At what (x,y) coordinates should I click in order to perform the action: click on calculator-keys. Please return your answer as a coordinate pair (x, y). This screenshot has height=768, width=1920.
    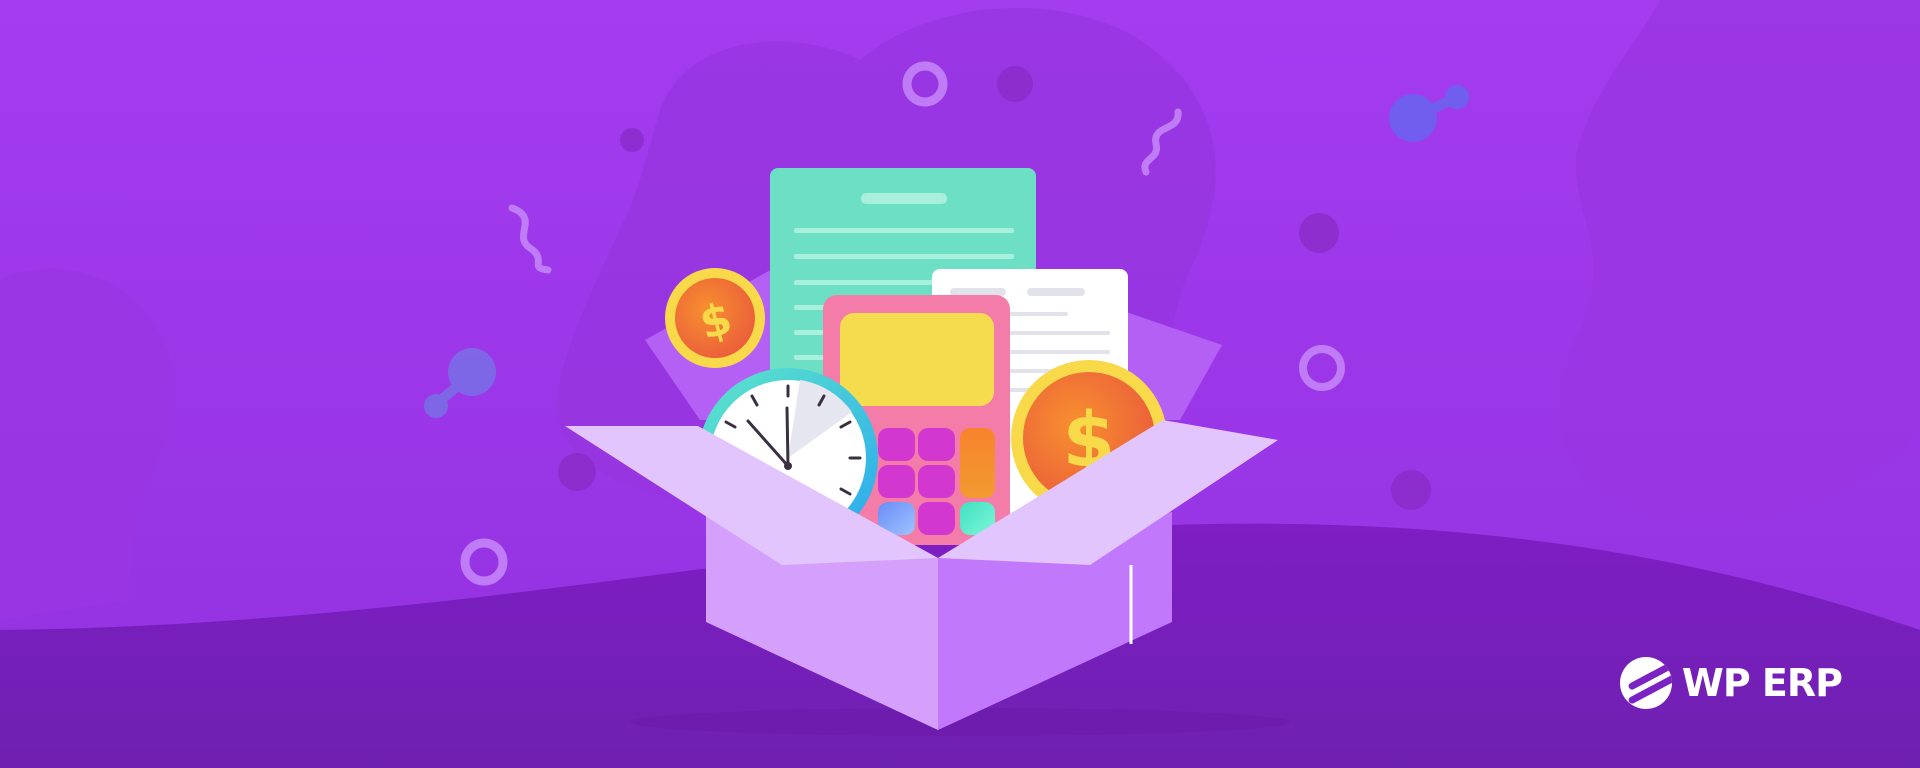
    Looking at the image, I should click on (936, 481).